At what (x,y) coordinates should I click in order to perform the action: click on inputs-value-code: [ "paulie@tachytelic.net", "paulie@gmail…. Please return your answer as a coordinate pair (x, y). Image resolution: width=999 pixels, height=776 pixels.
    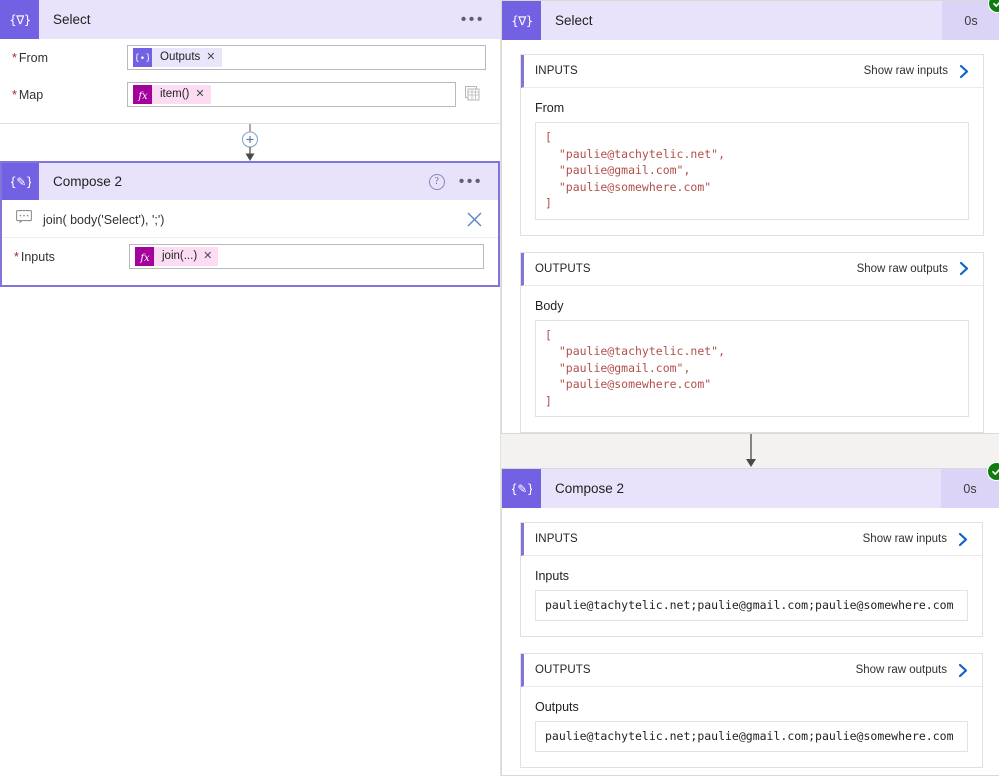
    Looking at the image, I should click on (752, 171).